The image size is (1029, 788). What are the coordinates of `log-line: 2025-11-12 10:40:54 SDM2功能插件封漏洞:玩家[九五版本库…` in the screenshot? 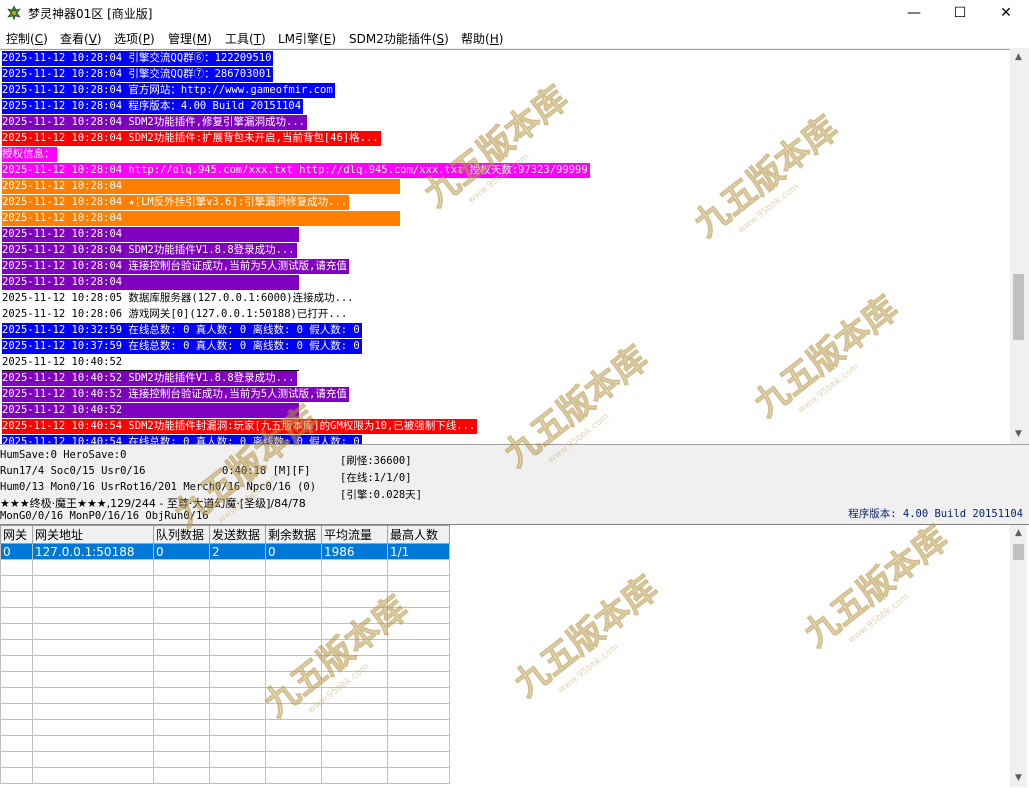 It's located at (240, 426).